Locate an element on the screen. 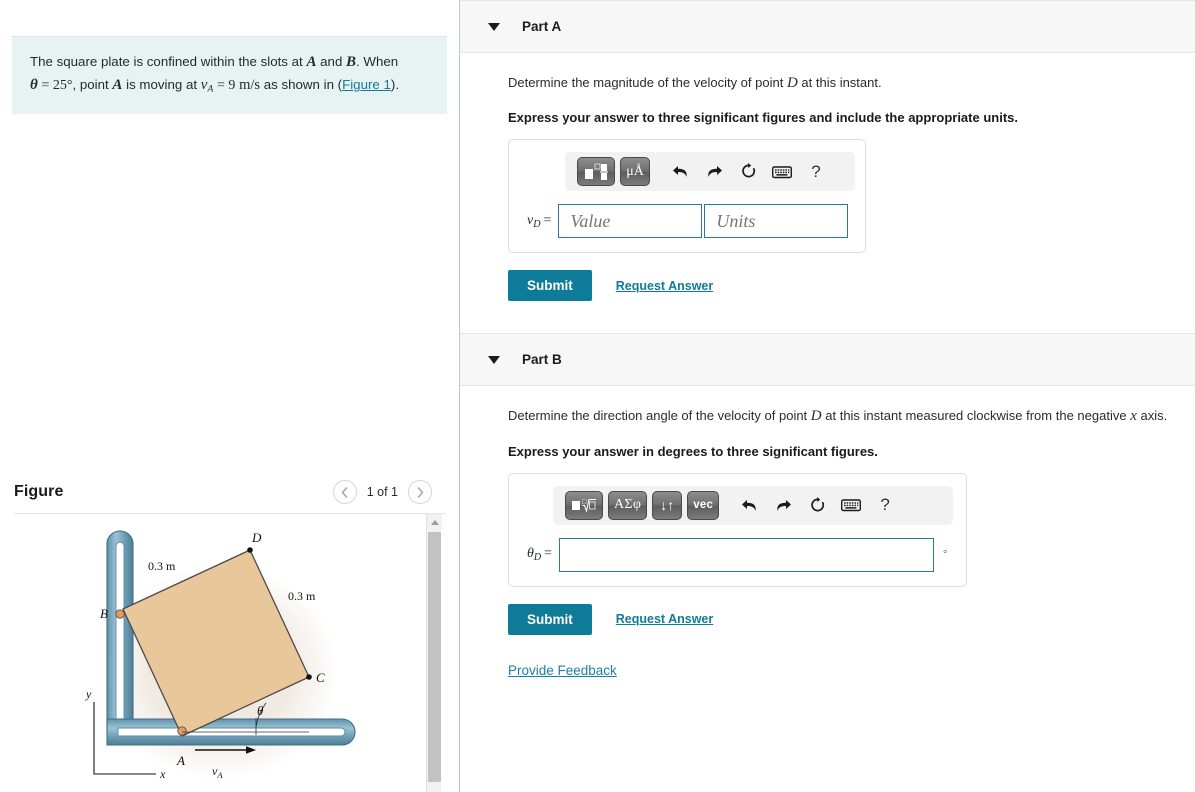 The height and width of the screenshot is (792, 1195). degree-symbol: ° is located at coordinates (945, 554).